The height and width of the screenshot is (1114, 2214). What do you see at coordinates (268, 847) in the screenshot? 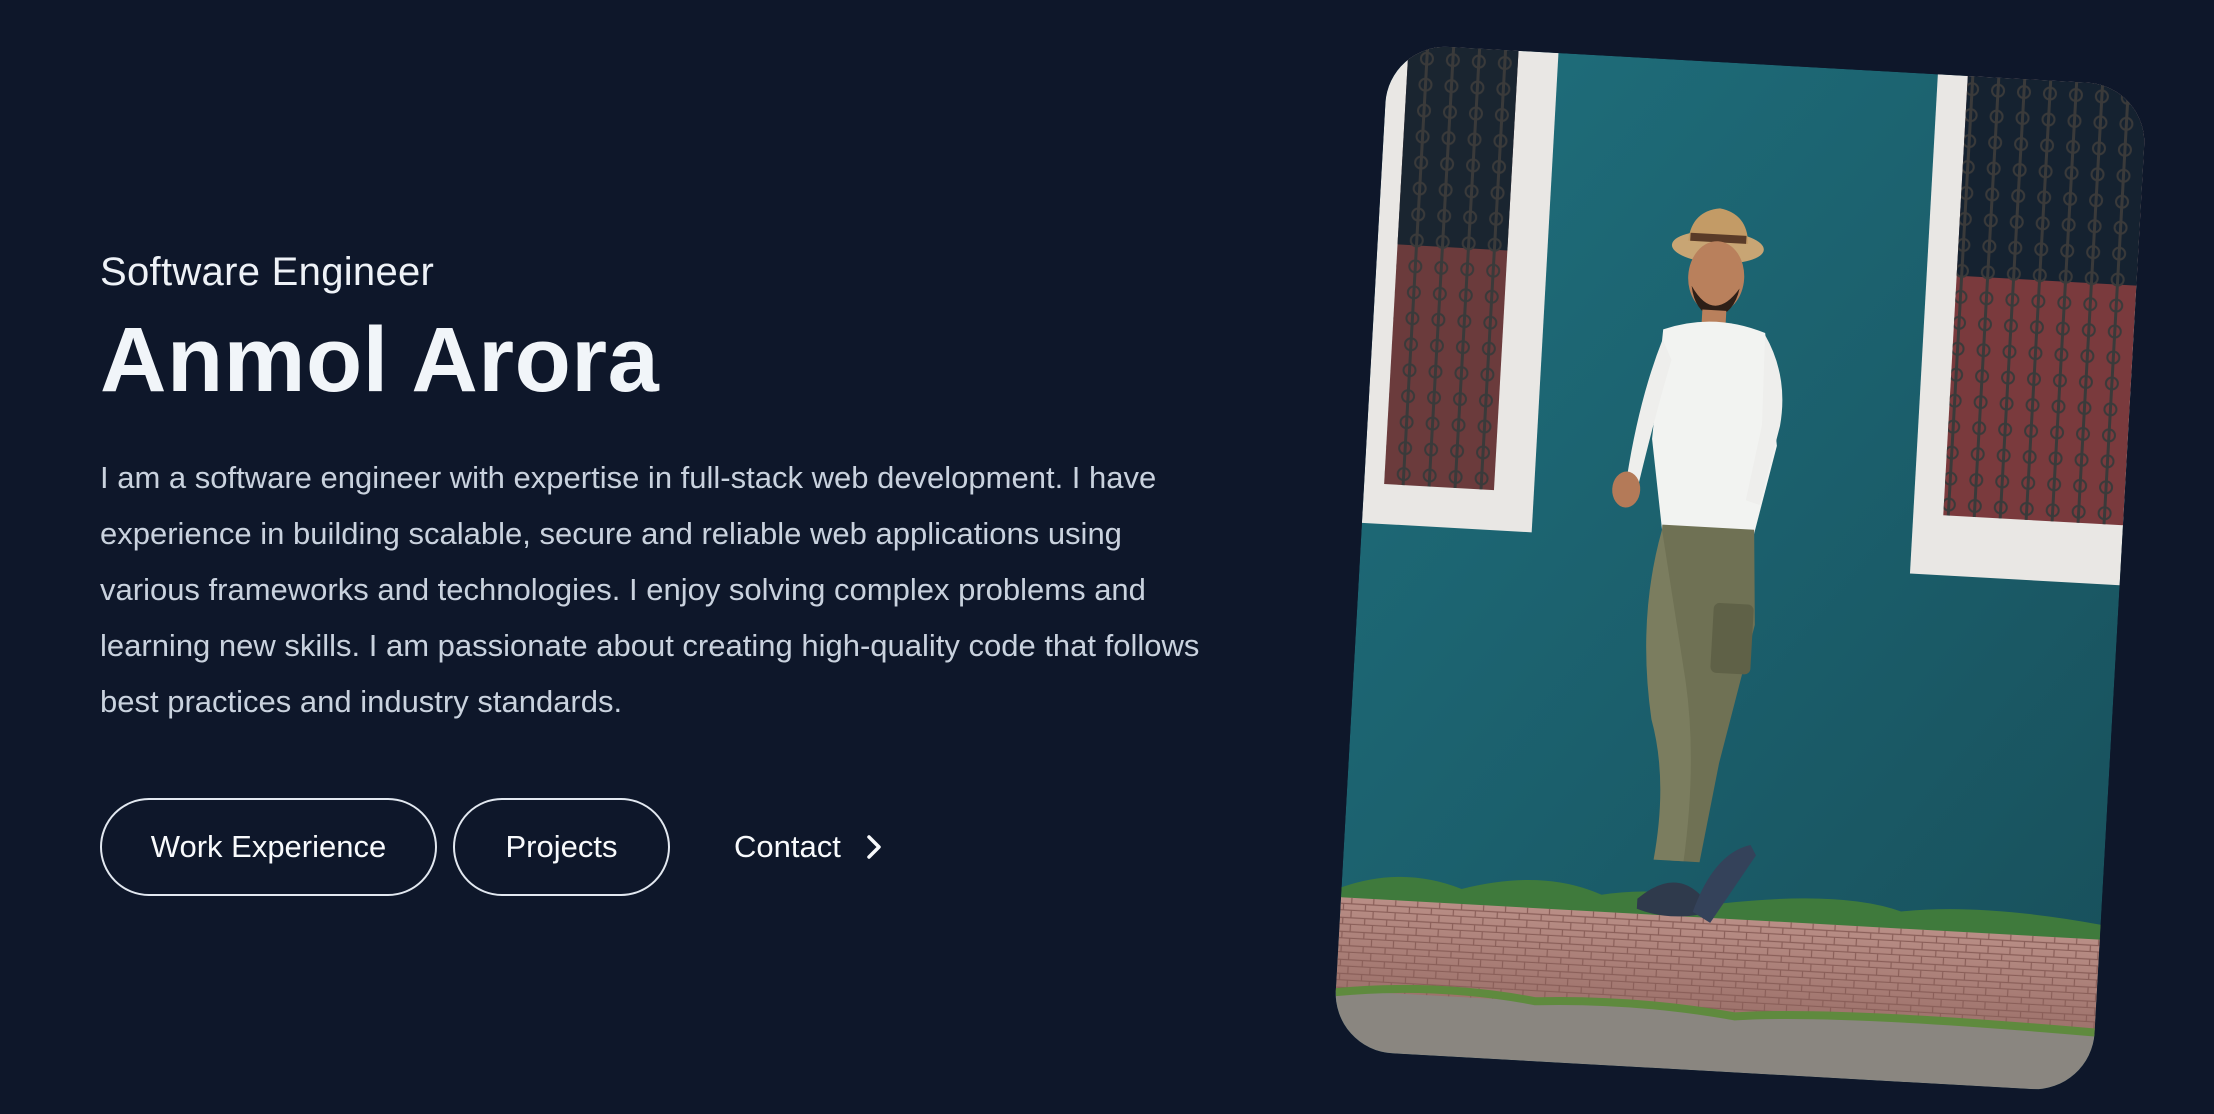
I see `work-experience-button: Work Experience` at bounding box center [268, 847].